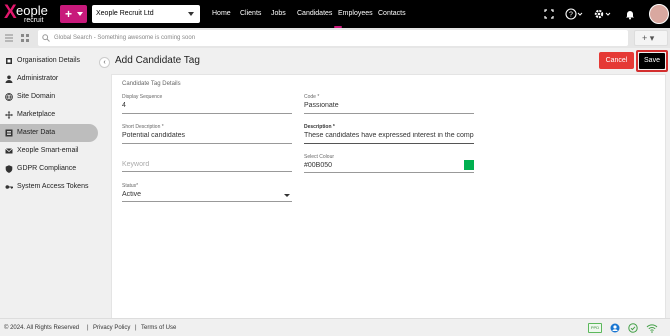 The image size is (670, 336). I want to click on nav-employees: Employees, so click(355, 14).